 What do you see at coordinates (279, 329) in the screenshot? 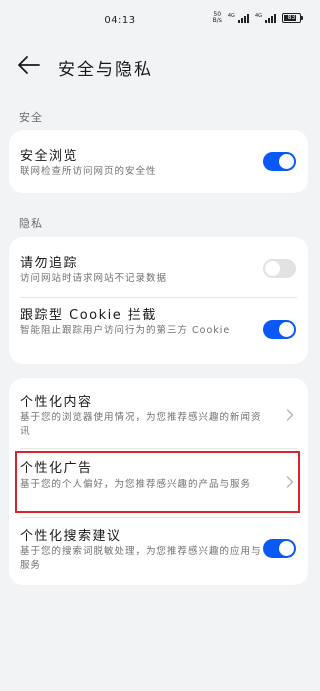
I see `cookie-block-toggle` at bounding box center [279, 329].